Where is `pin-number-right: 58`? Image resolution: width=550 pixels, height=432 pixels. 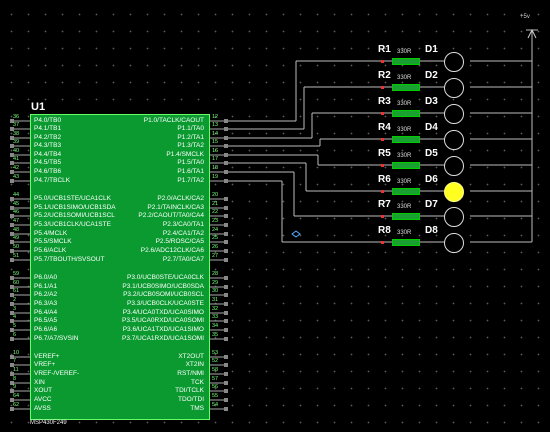 pin-number-right: 58 is located at coordinates (215, 370).